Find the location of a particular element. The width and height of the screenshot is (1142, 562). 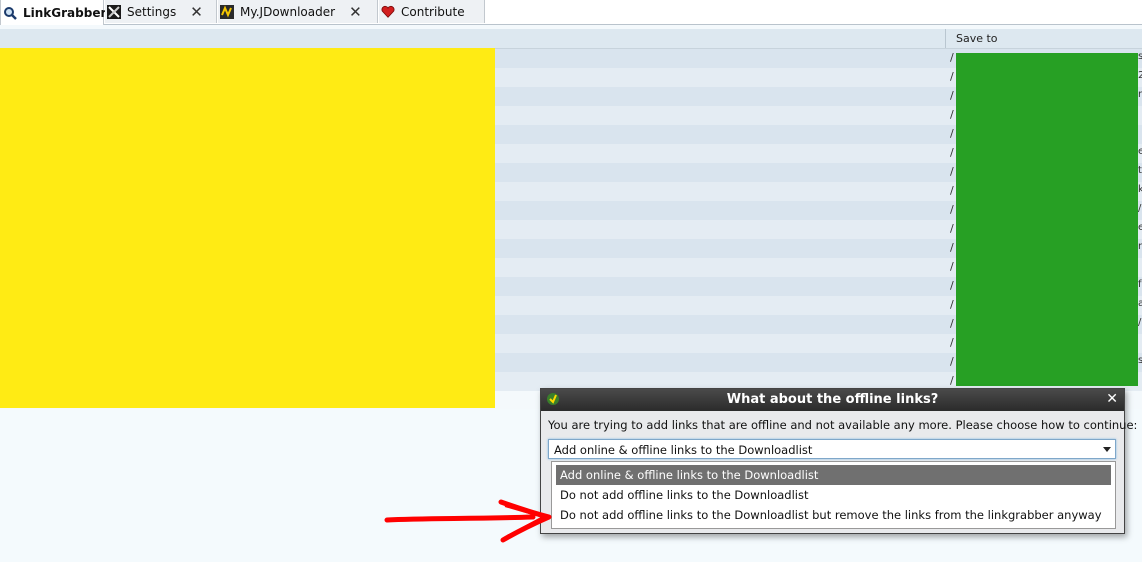

truncated-cell-text: t is located at coordinates (1140, 170).